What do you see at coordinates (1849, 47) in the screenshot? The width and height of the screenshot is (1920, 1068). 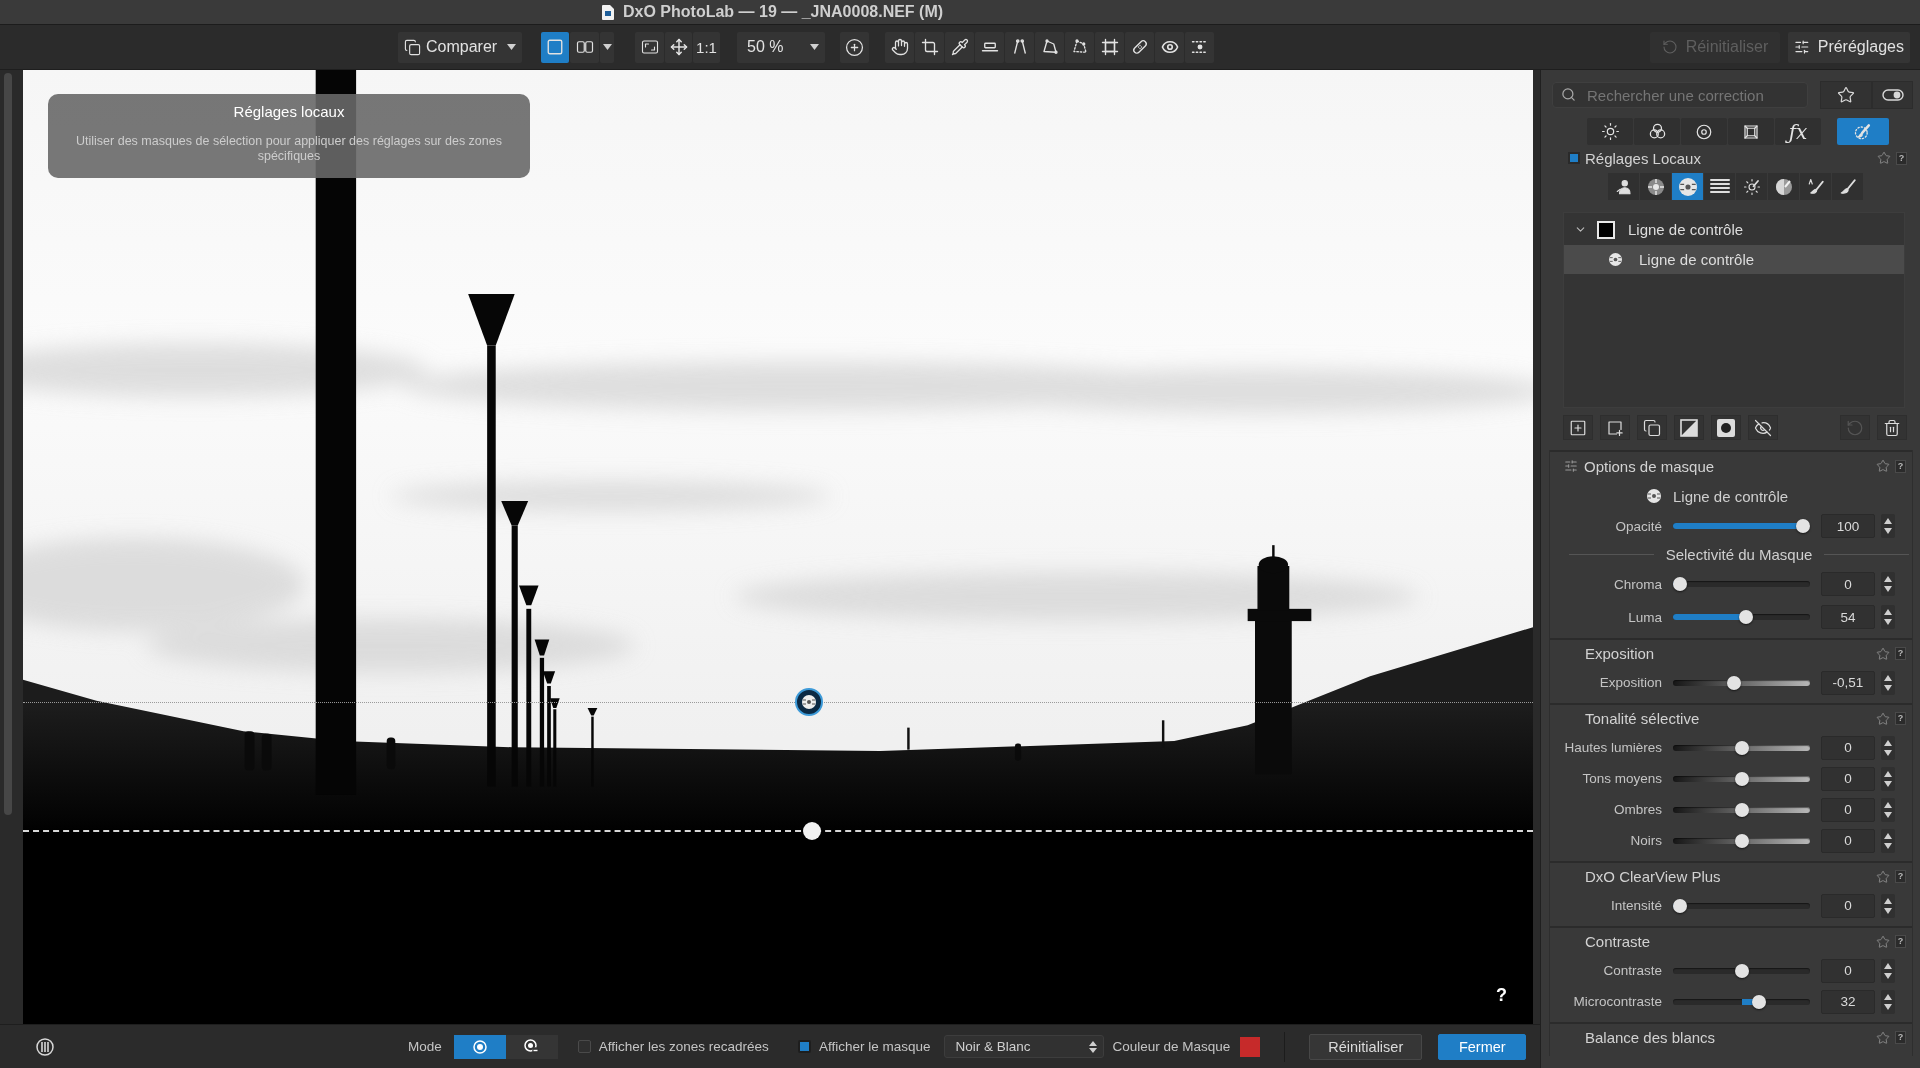 I see `presets-button: Préréglages` at bounding box center [1849, 47].